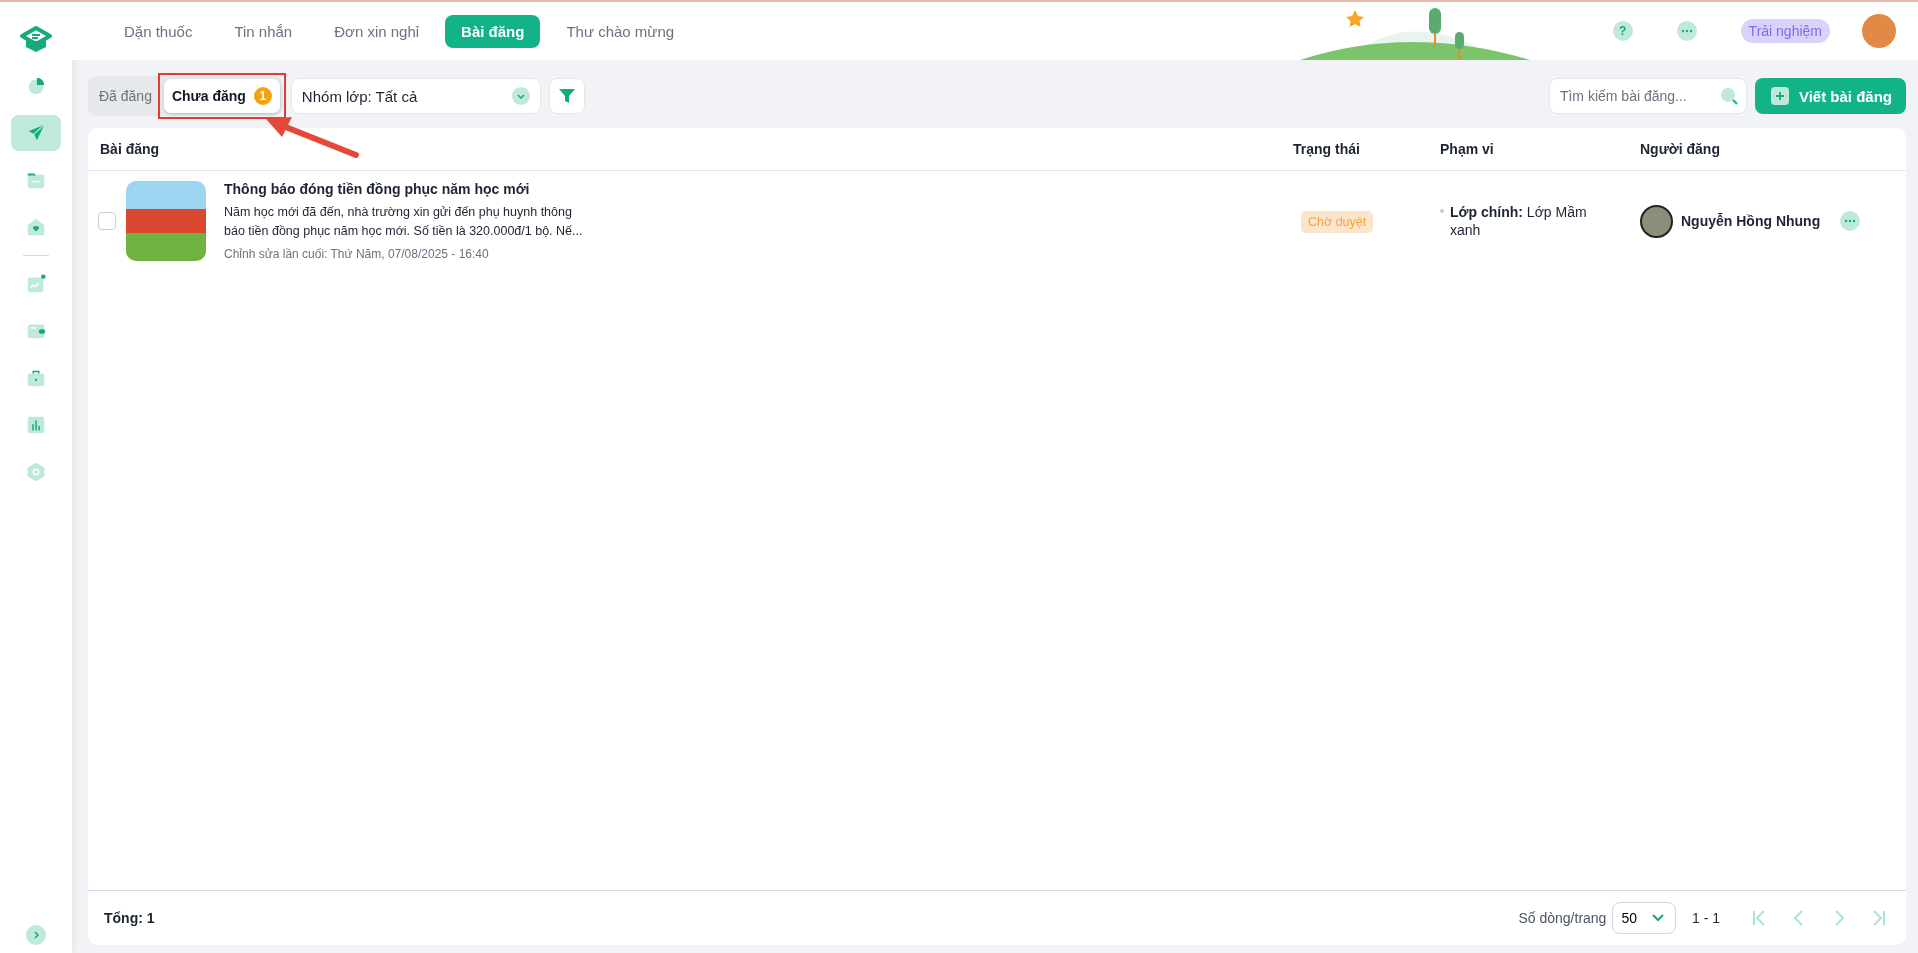 Image resolution: width=1918 pixels, height=953 pixels. What do you see at coordinates (158, 31) in the screenshot?
I see `top-tab: Dặn thuốc` at bounding box center [158, 31].